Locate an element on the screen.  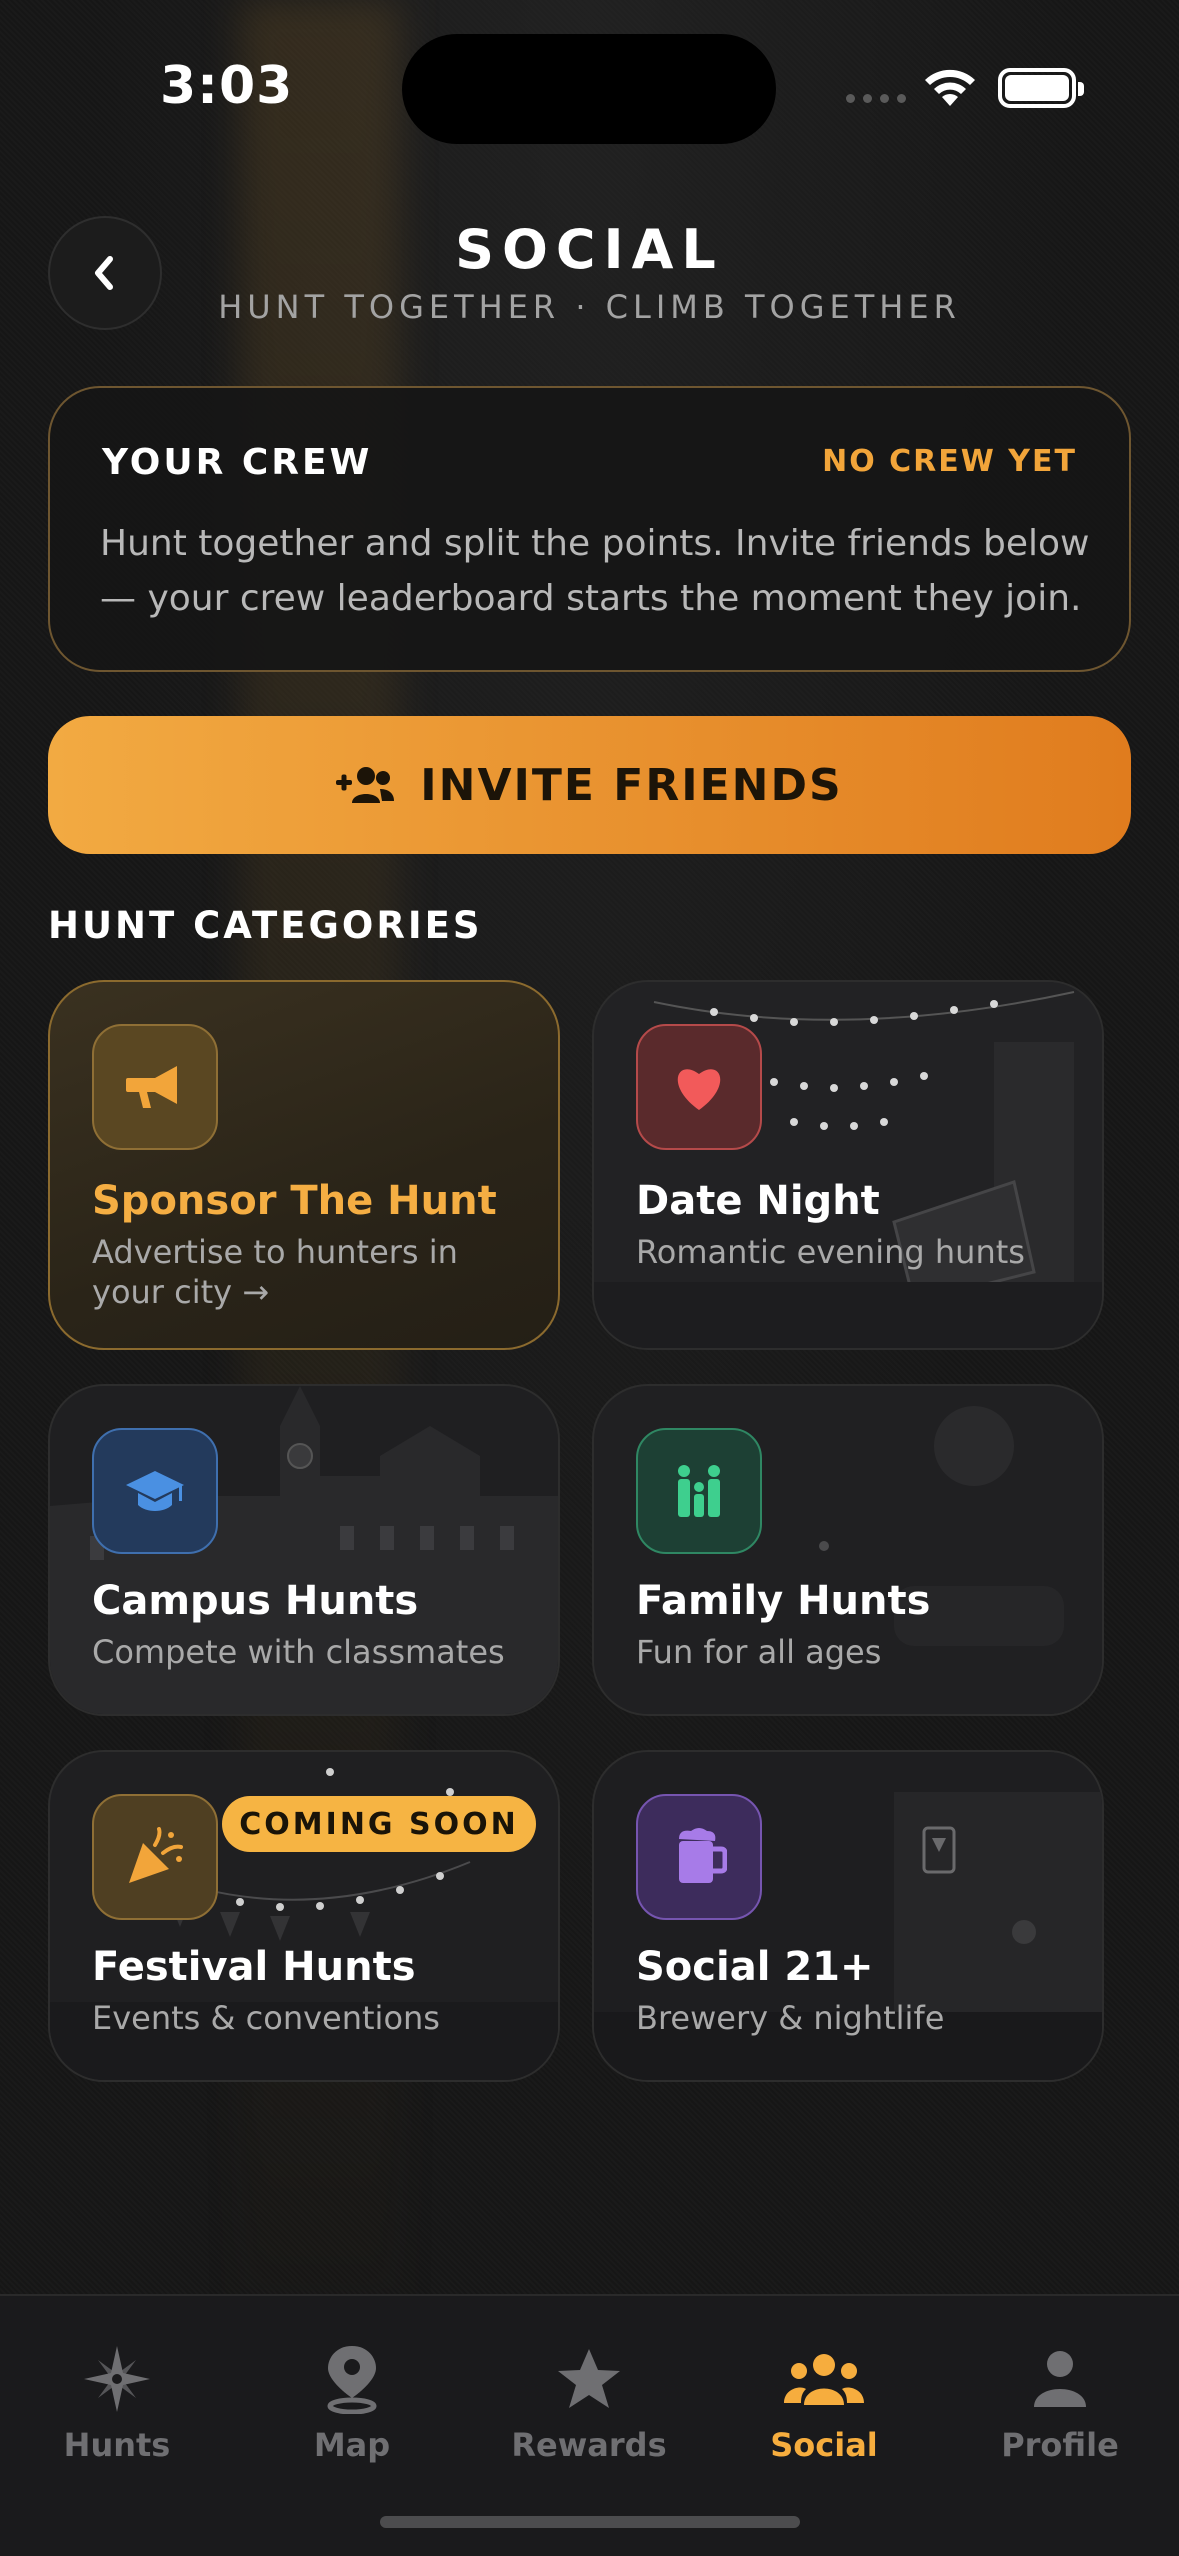
family-icon-tile is located at coordinates (699, 1491).